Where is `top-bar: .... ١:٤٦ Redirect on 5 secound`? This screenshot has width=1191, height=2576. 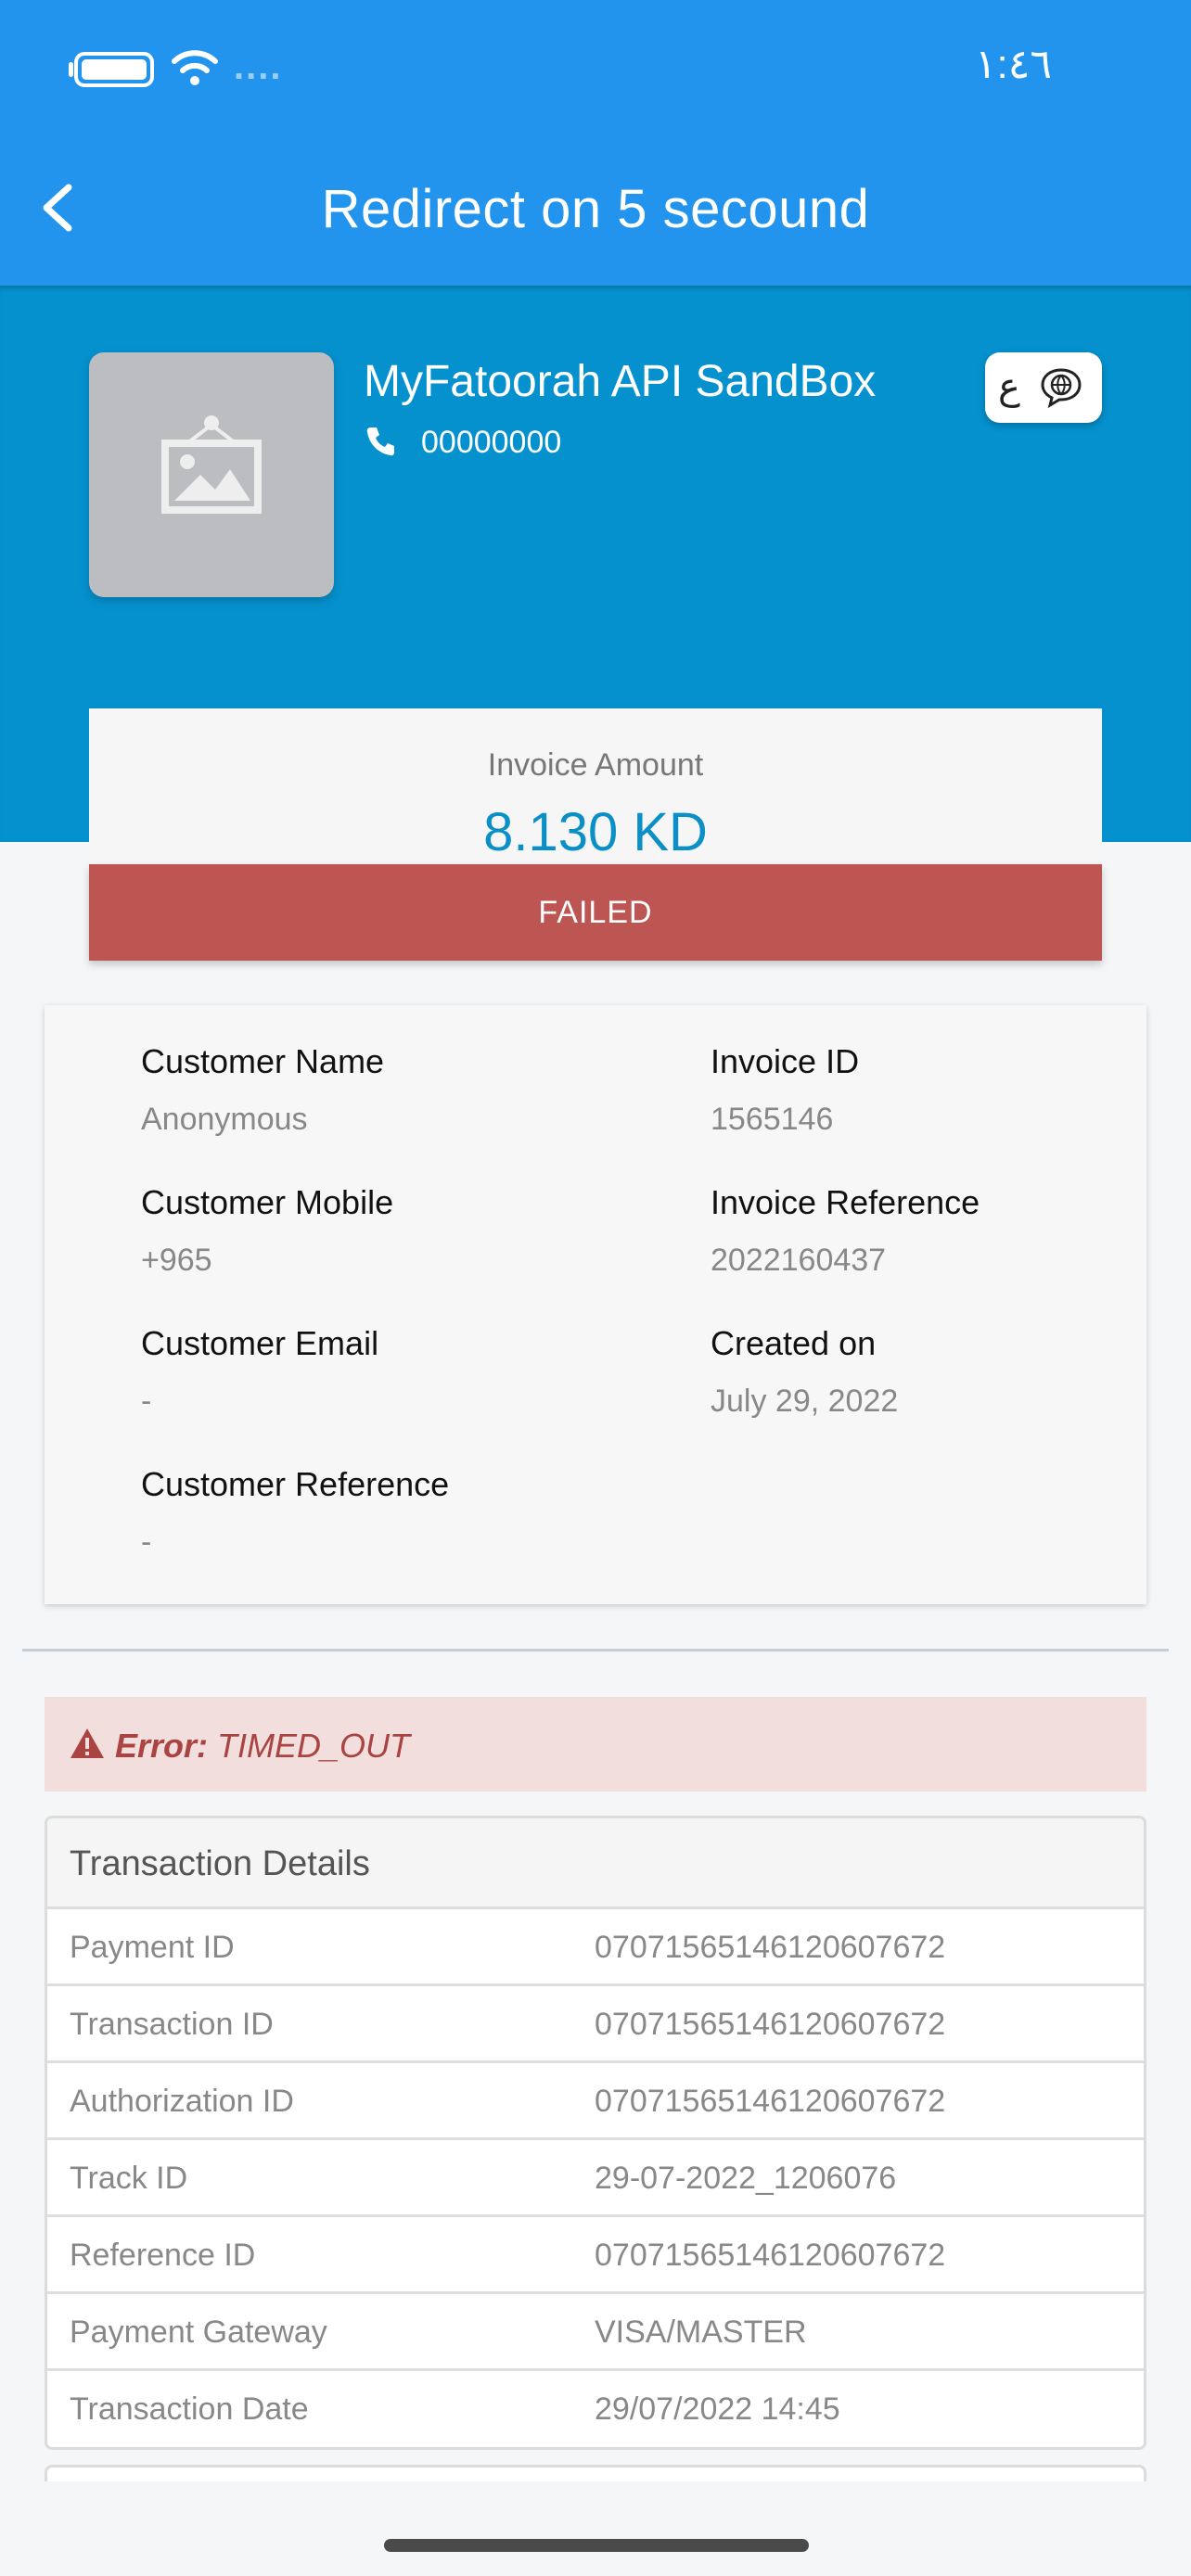 top-bar: .... ١:٤٦ Redirect on 5 secound is located at coordinates (595, 143).